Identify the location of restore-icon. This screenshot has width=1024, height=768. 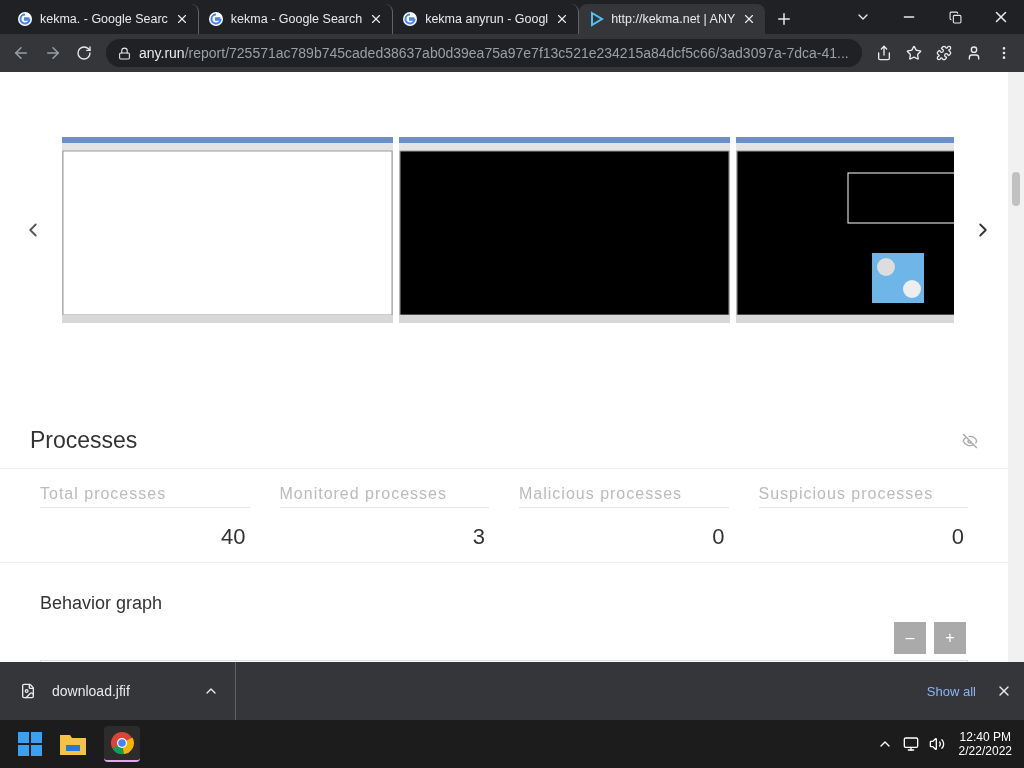
(955, 17).